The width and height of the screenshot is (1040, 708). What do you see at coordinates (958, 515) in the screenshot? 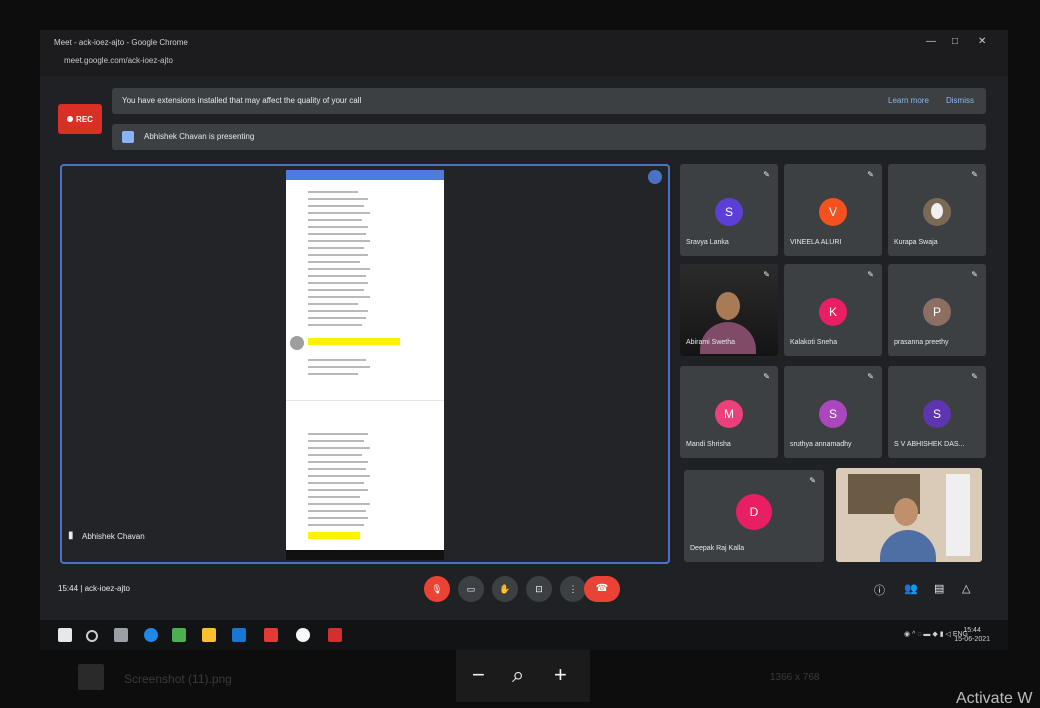
I see `background-stand` at bounding box center [958, 515].